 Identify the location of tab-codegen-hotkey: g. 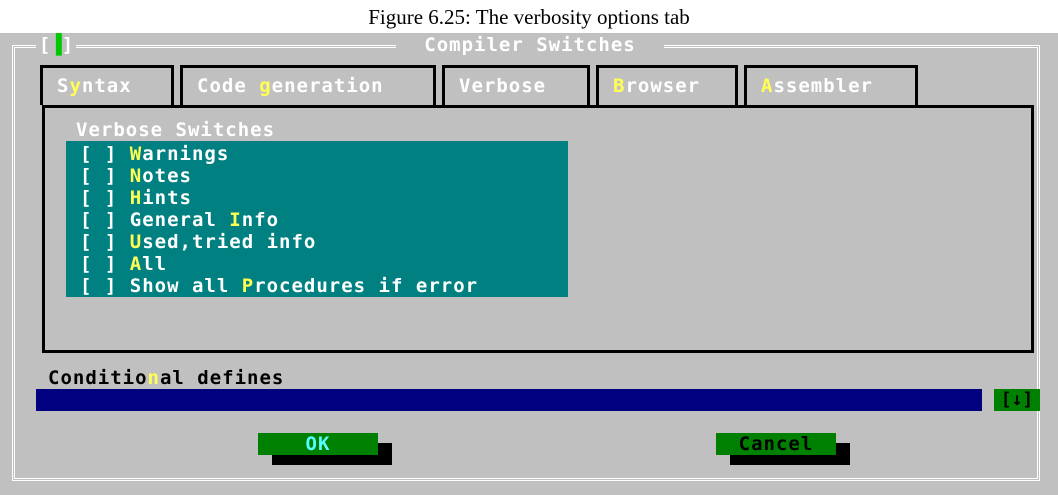
(265, 86).